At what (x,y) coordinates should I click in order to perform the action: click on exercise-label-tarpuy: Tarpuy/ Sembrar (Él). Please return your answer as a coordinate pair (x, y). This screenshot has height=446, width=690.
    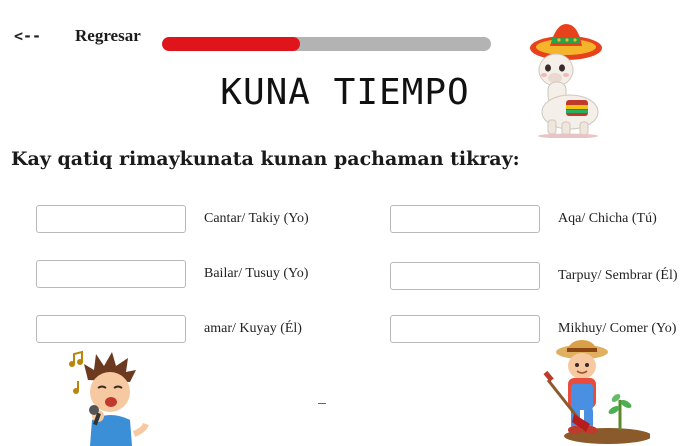
    Looking at the image, I should click on (618, 275).